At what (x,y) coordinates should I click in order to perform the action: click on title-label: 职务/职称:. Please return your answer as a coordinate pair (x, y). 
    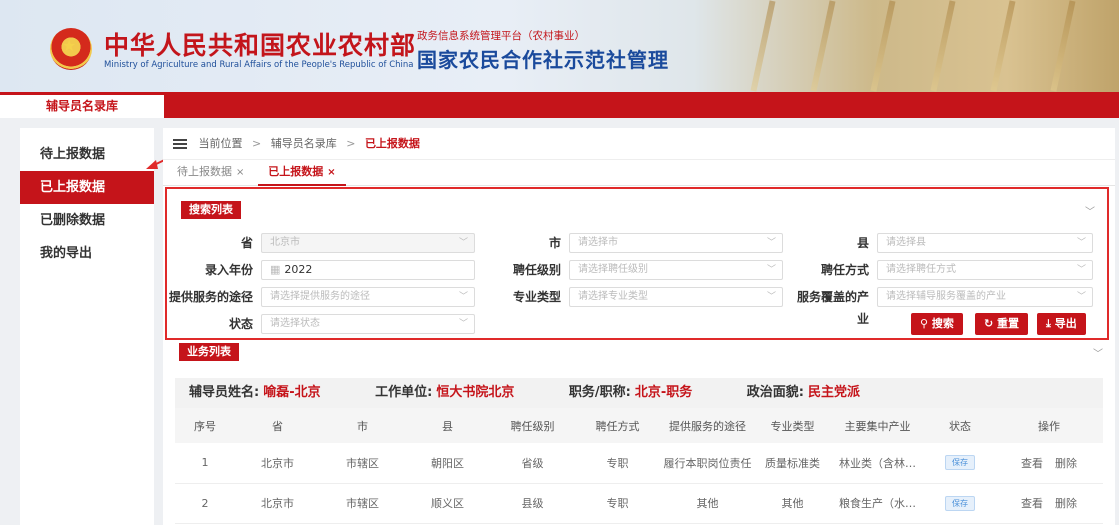
    Looking at the image, I should click on (599, 392).